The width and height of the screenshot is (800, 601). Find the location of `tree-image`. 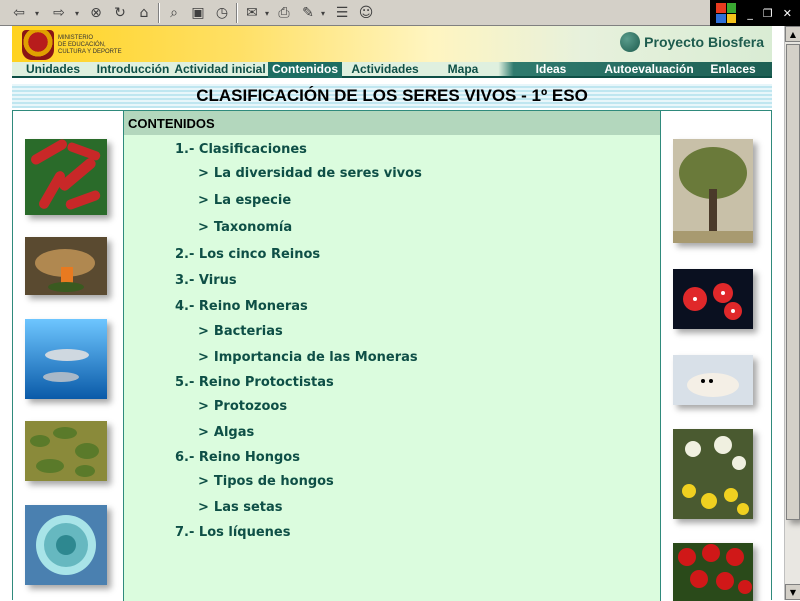

tree-image is located at coordinates (713, 191).